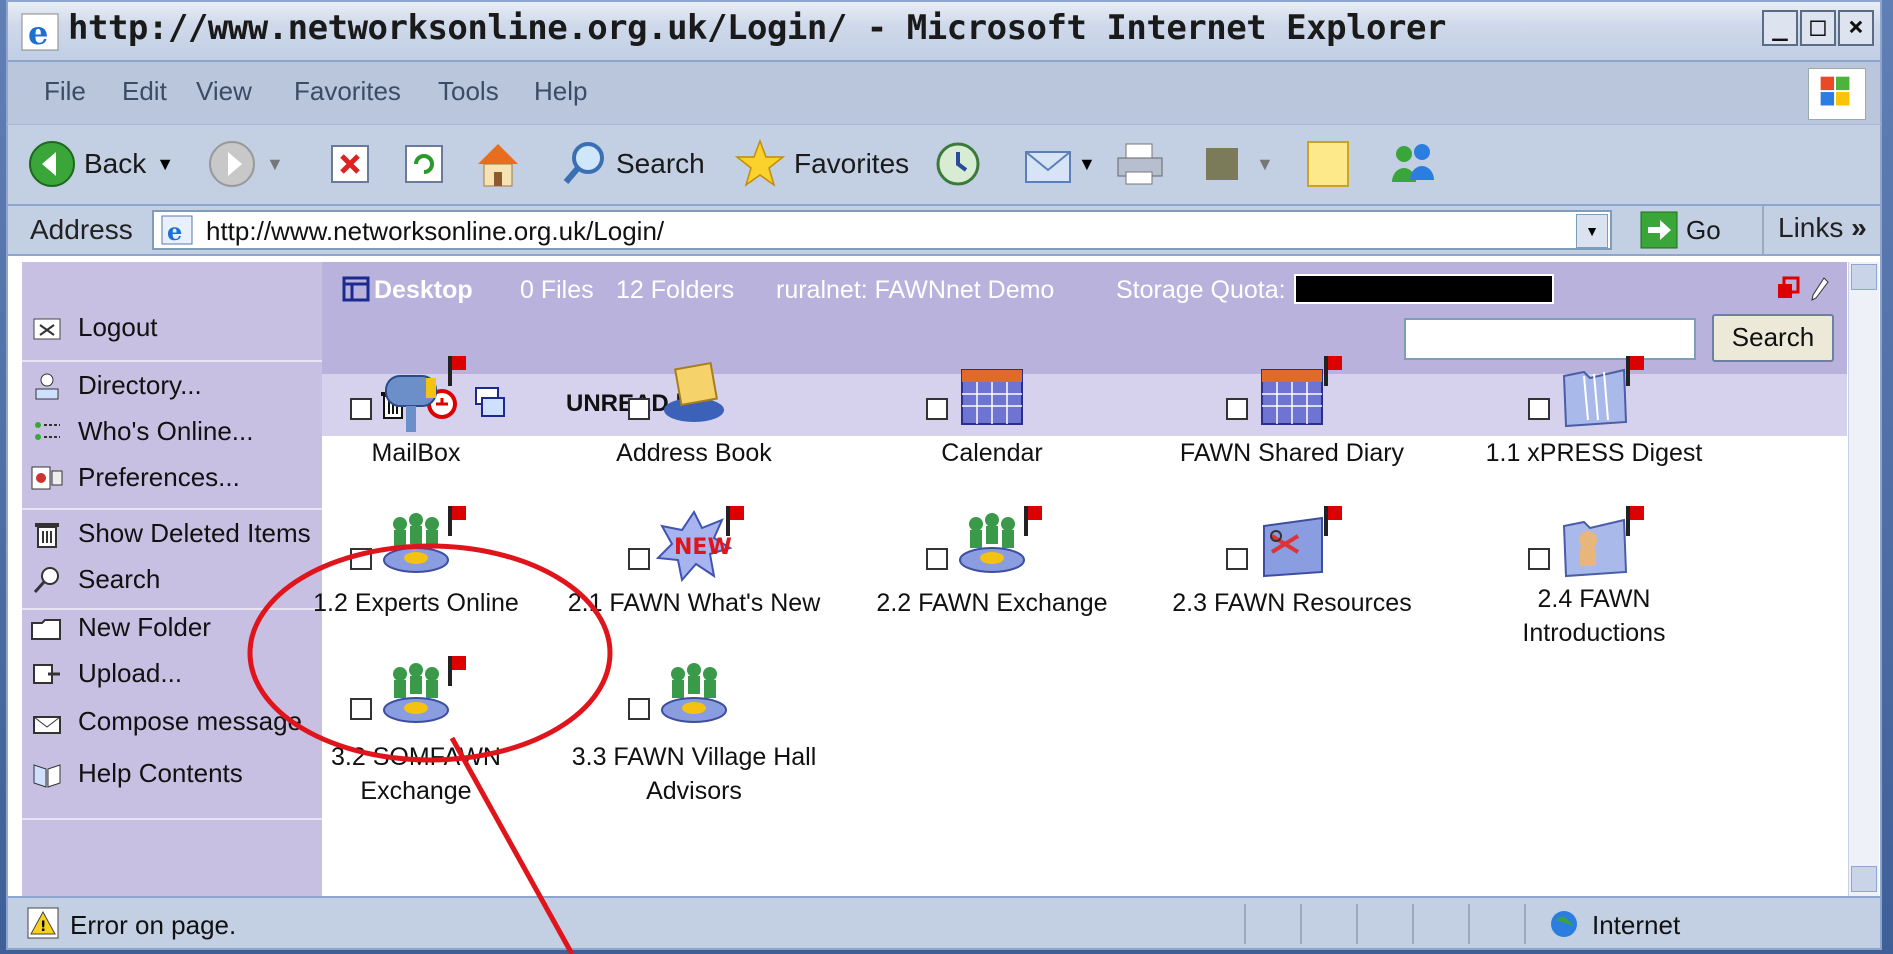 The image size is (1893, 954). Describe the element at coordinates (1059, 164) in the screenshot. I see `mail-button: ▼` at that location.